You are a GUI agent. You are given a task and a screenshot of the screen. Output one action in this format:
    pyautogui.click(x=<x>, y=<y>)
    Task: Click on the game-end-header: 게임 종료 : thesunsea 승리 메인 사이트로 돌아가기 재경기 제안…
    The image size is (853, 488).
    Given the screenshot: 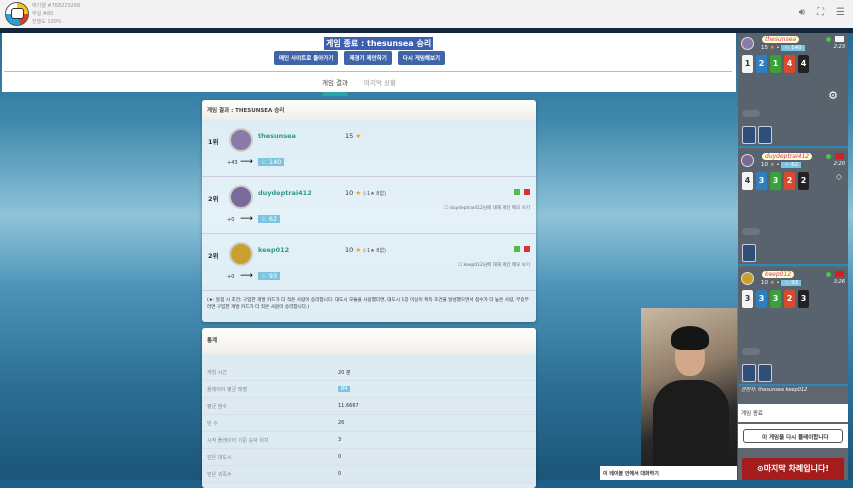 What is the action you would take?
    pyautogui.click(x=369, y=64)
    